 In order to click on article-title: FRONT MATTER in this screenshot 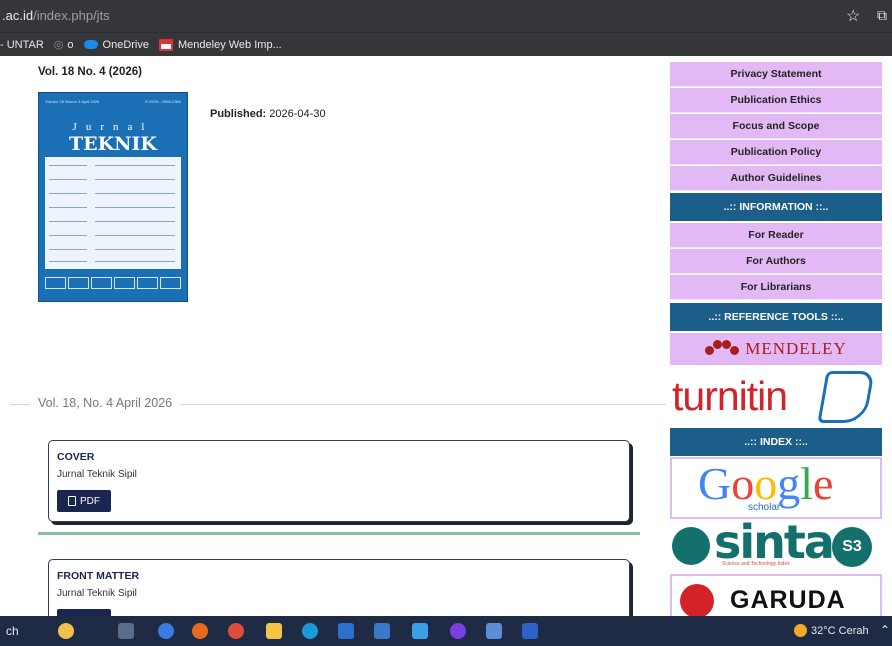, I will do `click(98, 576)`.